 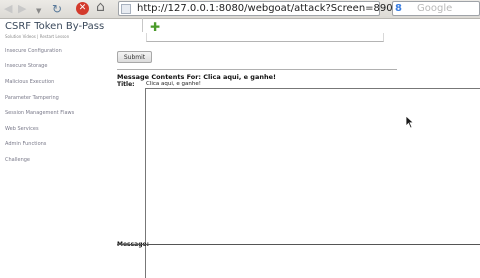 What do you see at coordinates (8, 9) in the screenshot?
I see `back-arrow-icon: ◀` at bounding box center [8, 9].